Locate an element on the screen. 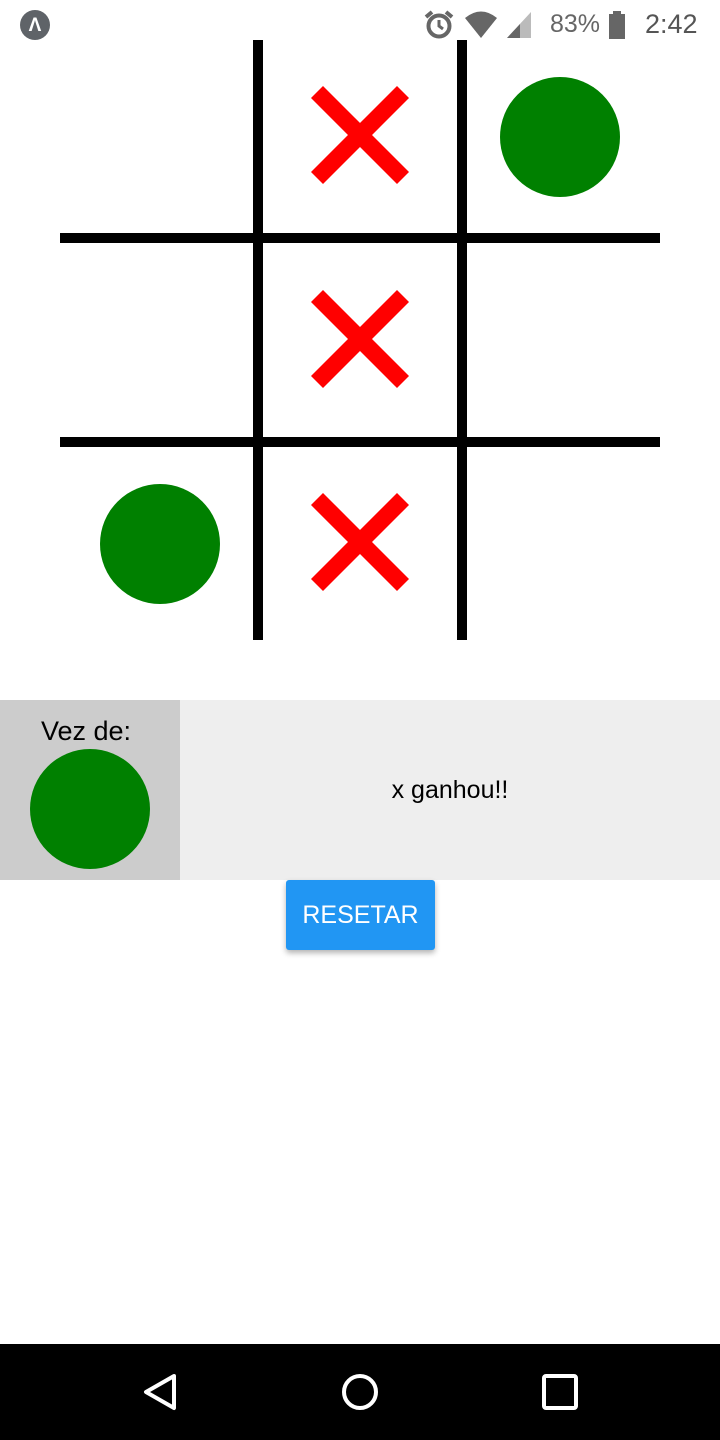 The image size is (720, 1440). turn-panel: Vez de: is located at coordinates (90, 790).